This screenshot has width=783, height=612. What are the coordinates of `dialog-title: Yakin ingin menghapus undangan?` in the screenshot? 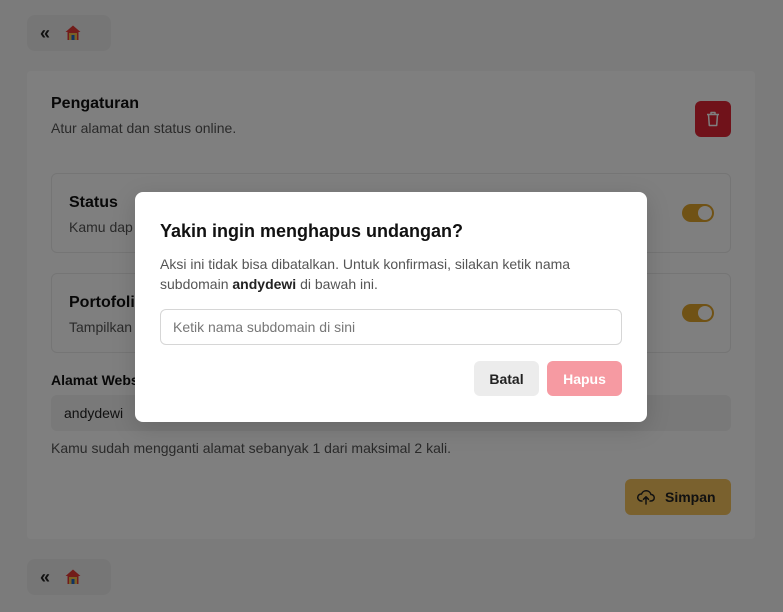 It's located at (312, 231).